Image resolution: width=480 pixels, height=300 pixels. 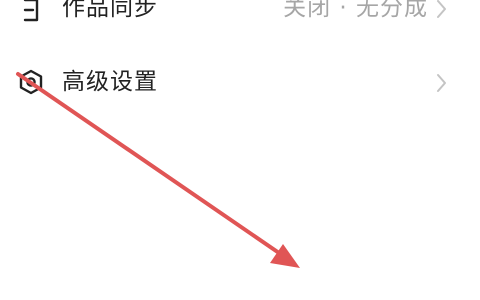 What do you see at coordinates (110, 10) in the screenshot?
I see `settings-item-label: 作品同步` at bounding box center [110, 10].